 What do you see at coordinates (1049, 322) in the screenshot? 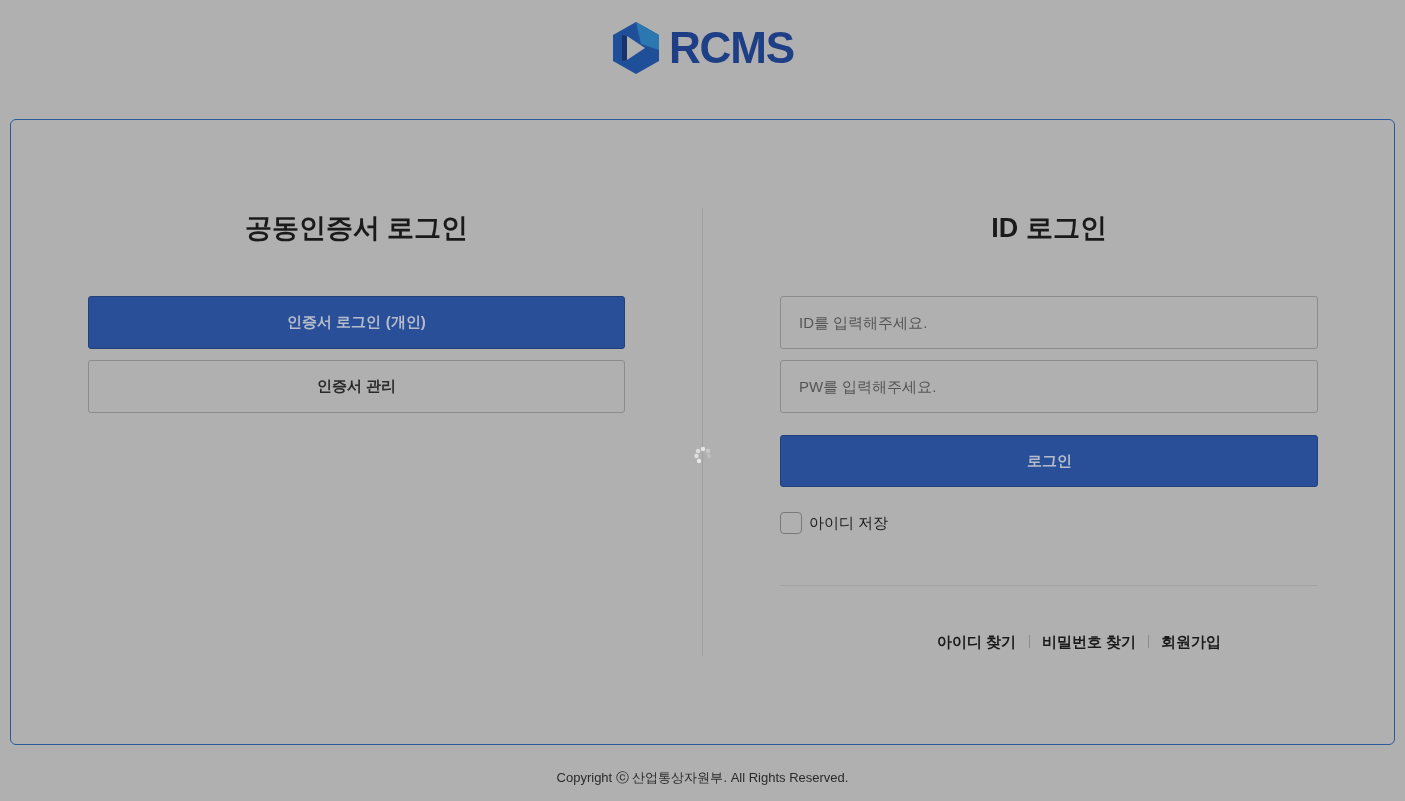
I see `input-field: ID를 입력해주세요.` at bounding box center [1049, 322].